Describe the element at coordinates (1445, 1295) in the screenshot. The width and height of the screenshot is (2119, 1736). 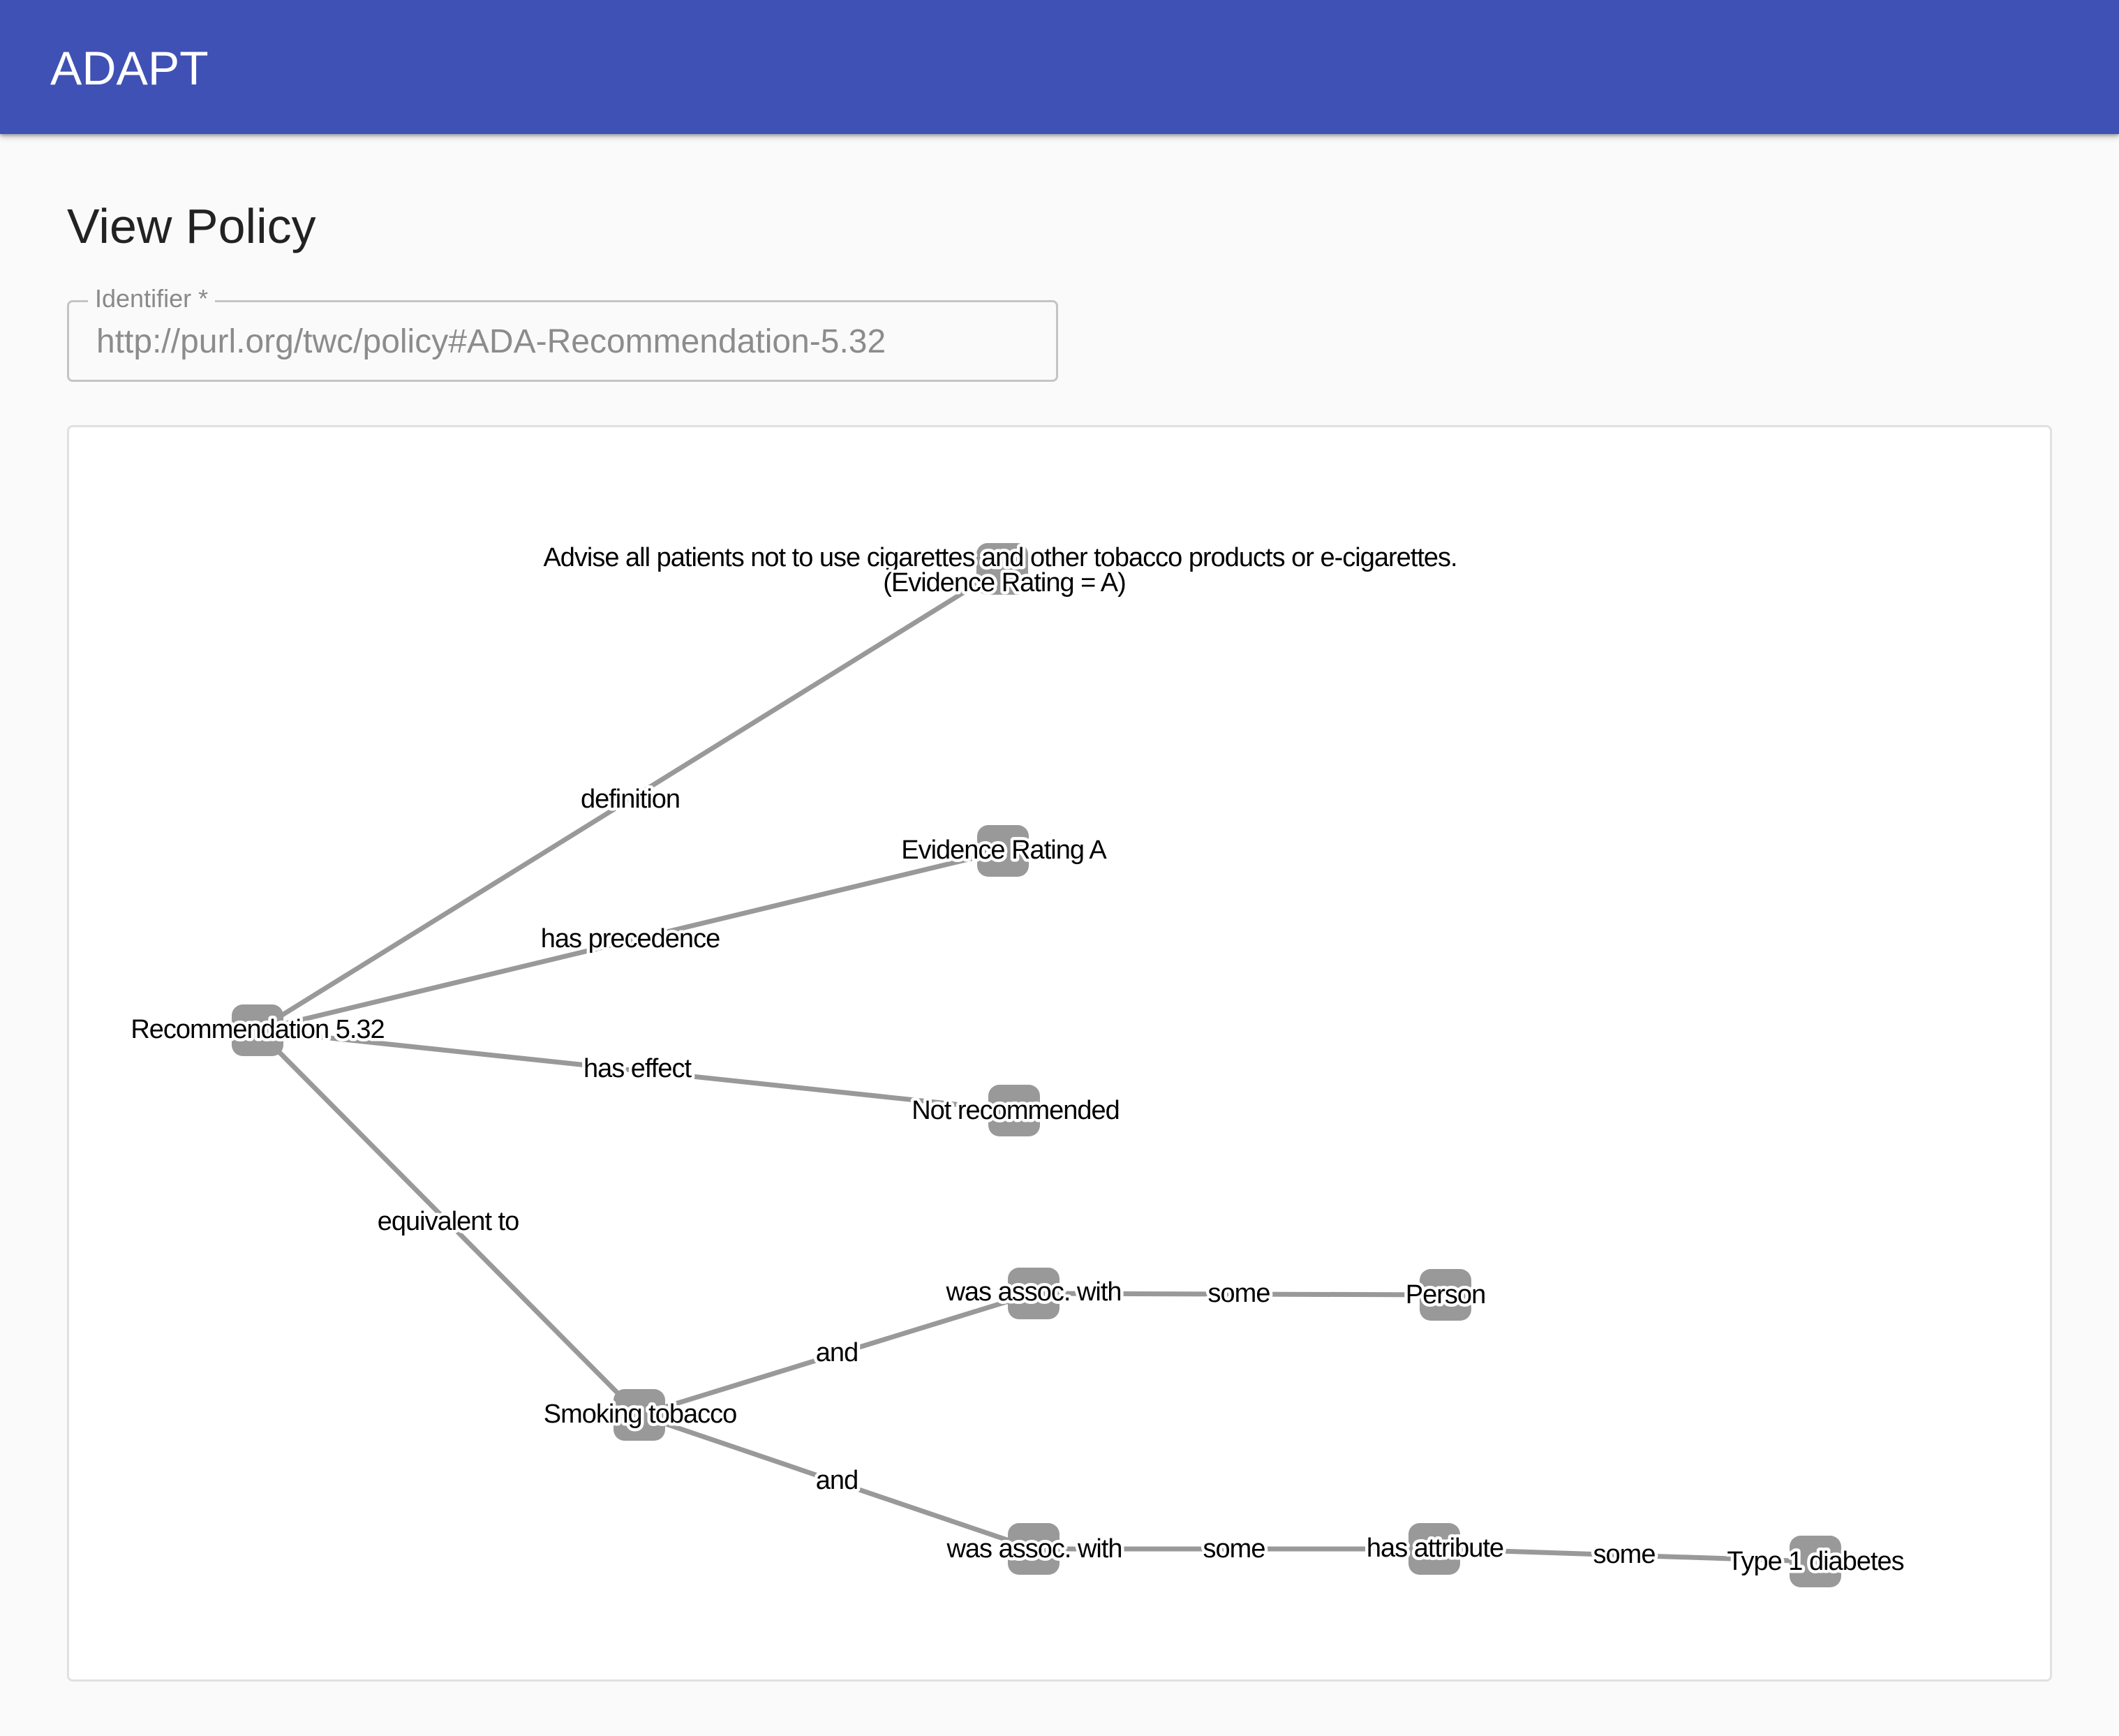
I see `node-label-person: Person` at that location.